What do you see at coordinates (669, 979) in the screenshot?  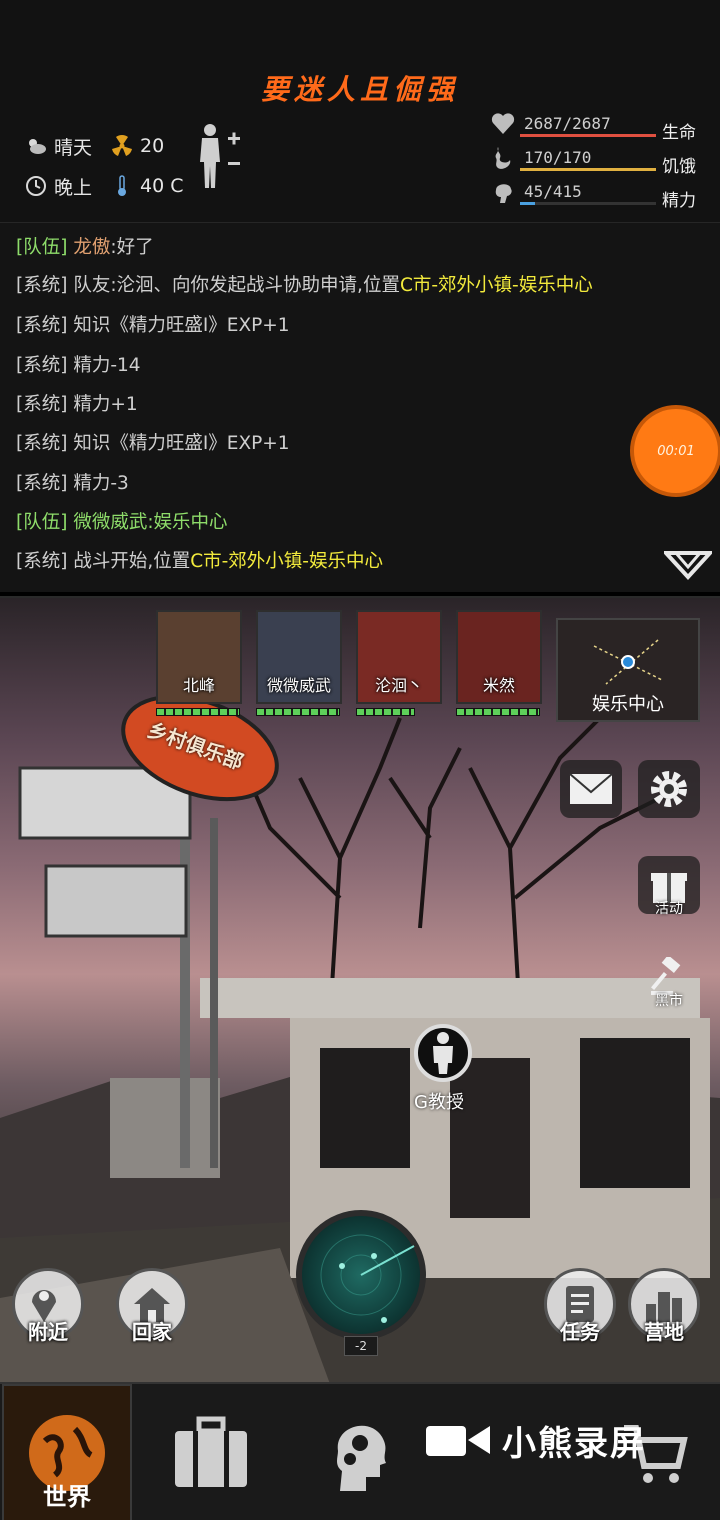 I see `blackmarket-button: 黑市` at bounding box center [669, 979].